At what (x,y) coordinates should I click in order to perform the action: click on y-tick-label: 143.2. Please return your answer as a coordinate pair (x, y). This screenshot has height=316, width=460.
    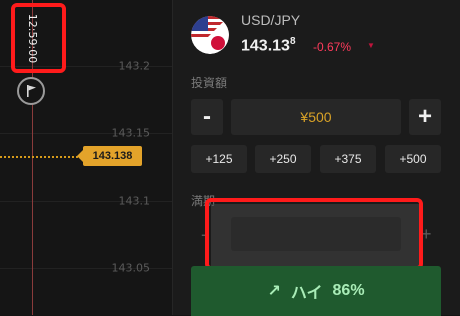
    Looking at the image, I should click on (134, 66).